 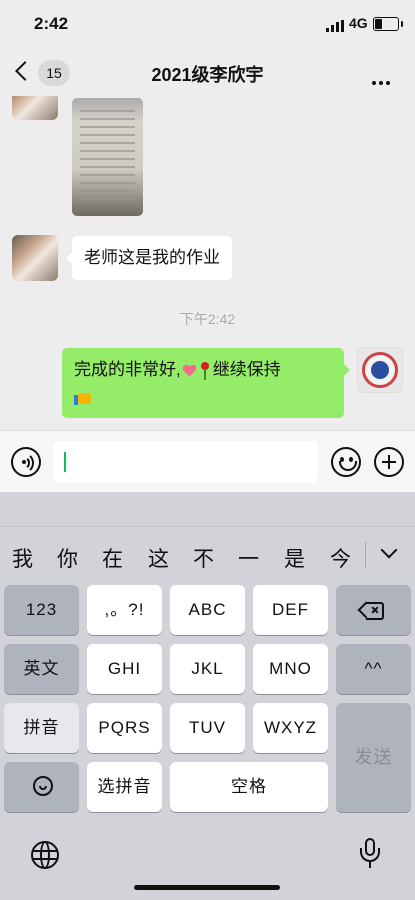 I want to click on home-indicator, so click(x=207, y=887).